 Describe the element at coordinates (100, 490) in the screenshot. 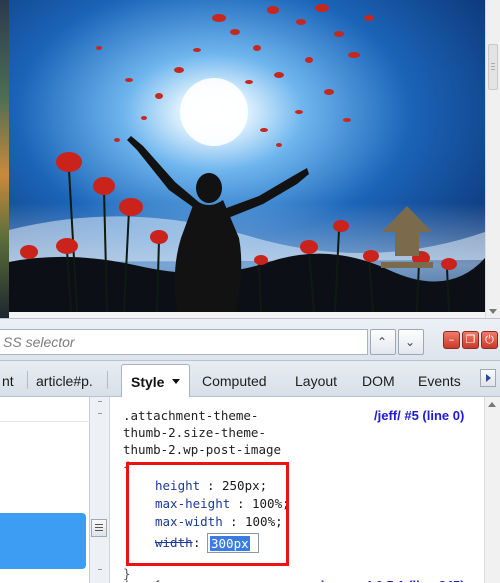

I see `pane-gutter` at that location.